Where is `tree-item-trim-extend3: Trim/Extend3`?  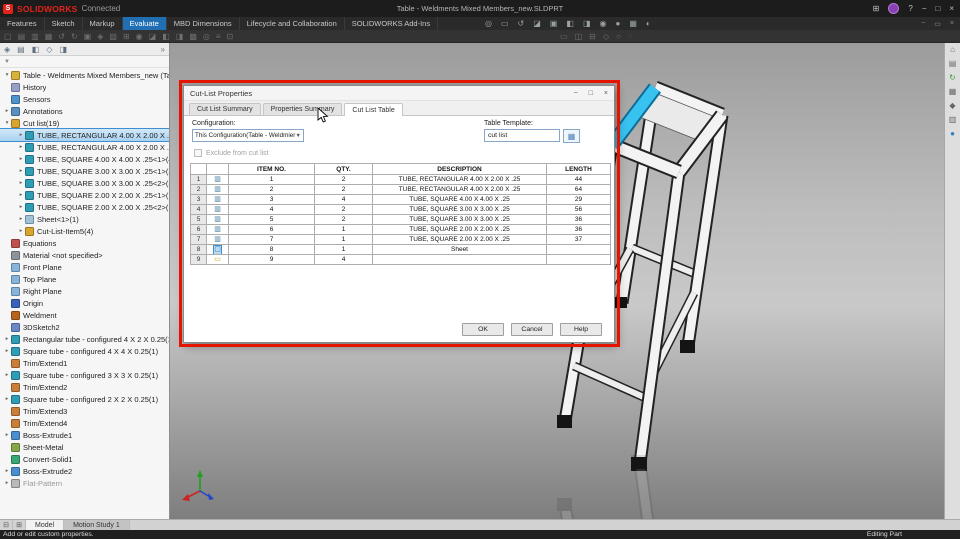 tree-item-trim-extend3: Trim/Extend3 is located at coordinates (84, 411).